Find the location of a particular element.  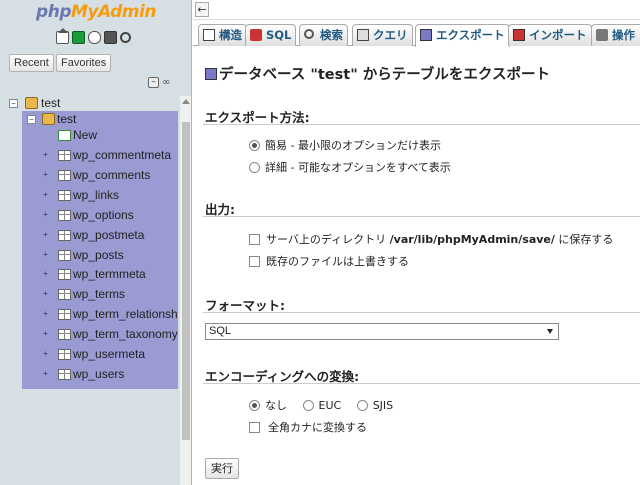

kana-option: 全角カナに変換する is located at coordinates (308, 427).